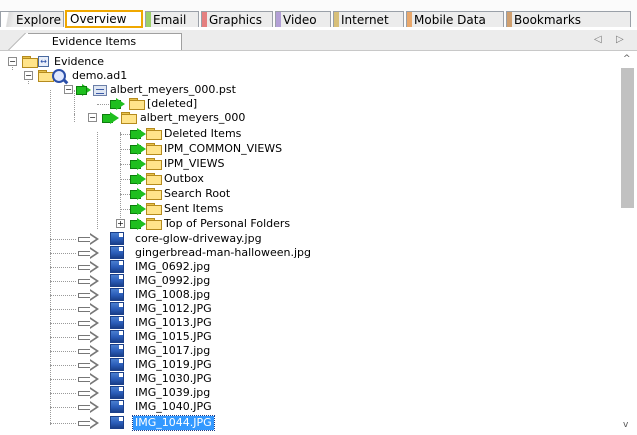 The width and height of the screenshot is (637, 435). I want to click on tab-explore: Explore, so click(32, 19).